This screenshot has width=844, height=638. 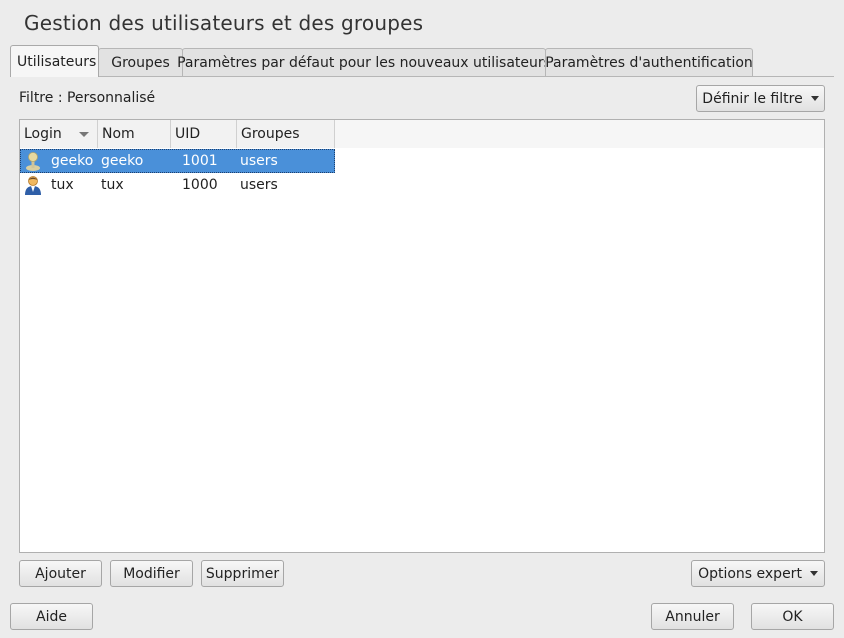 I want to click on cell-login: tux, so click(x=62, y=185).